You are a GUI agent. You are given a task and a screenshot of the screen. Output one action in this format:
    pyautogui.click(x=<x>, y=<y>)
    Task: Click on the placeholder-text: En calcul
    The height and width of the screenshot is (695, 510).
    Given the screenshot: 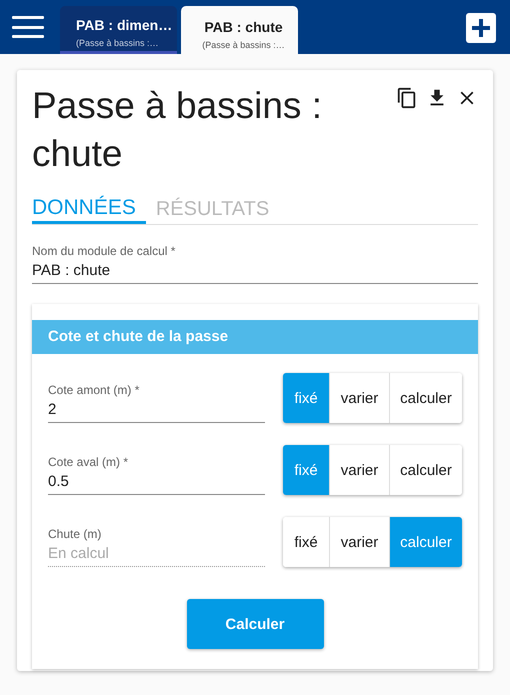 What is the action you would take?
    pyautogui.click(x=79, y=553)
    